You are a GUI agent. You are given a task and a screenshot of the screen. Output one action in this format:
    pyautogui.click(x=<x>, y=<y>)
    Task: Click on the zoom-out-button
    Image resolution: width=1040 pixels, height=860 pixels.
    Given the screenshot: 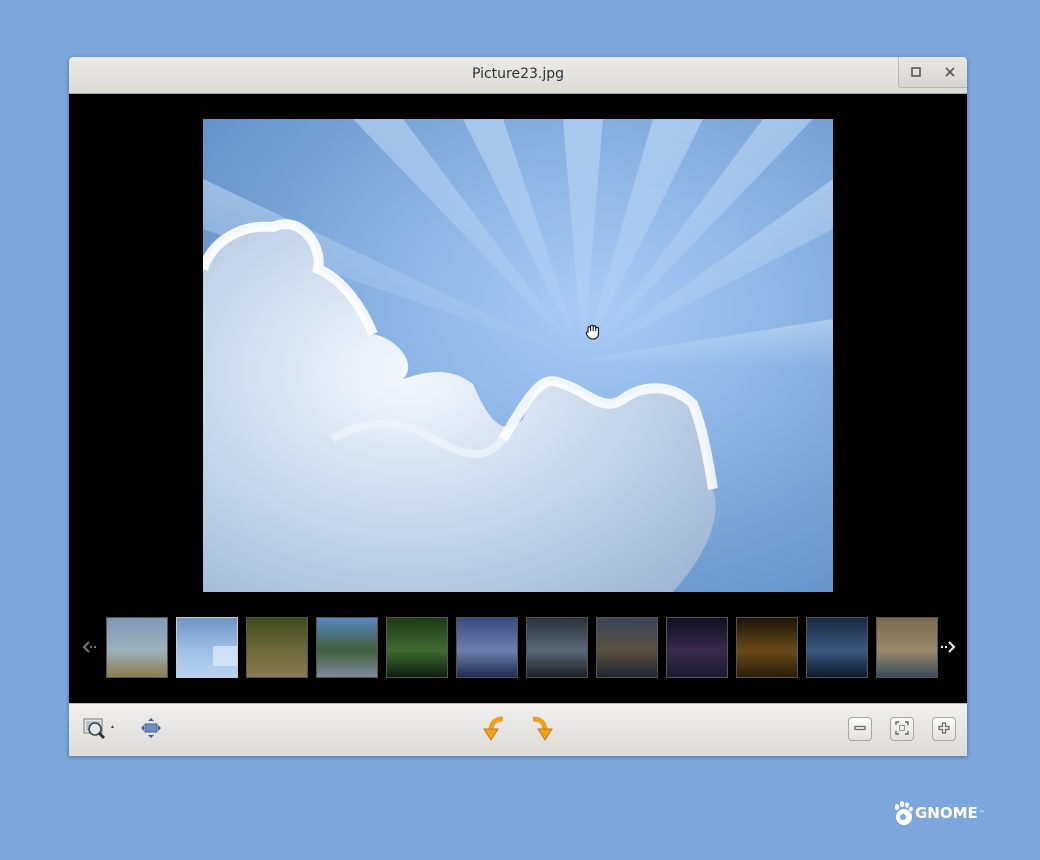 What is the action you would take?
    pyautogui.click(x=860, y=729)
    